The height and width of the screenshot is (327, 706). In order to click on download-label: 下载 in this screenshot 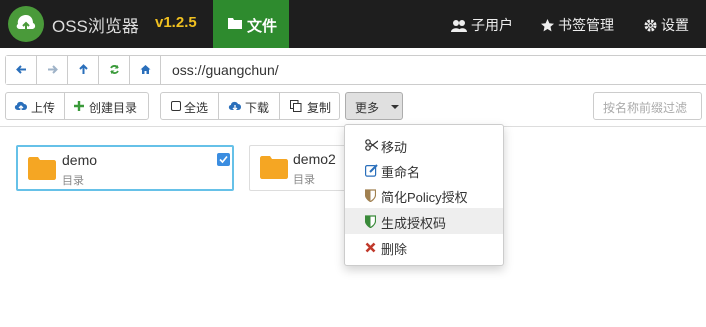, I will do `click(257, 108)`.